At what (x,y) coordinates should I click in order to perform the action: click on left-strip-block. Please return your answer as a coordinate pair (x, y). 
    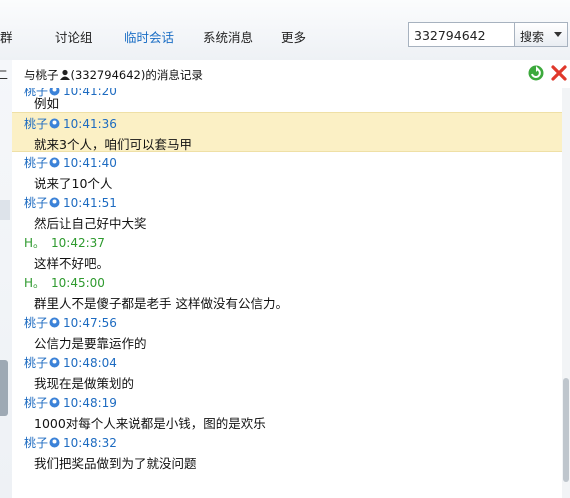
    Looking at the image, I should click on (5, 210).